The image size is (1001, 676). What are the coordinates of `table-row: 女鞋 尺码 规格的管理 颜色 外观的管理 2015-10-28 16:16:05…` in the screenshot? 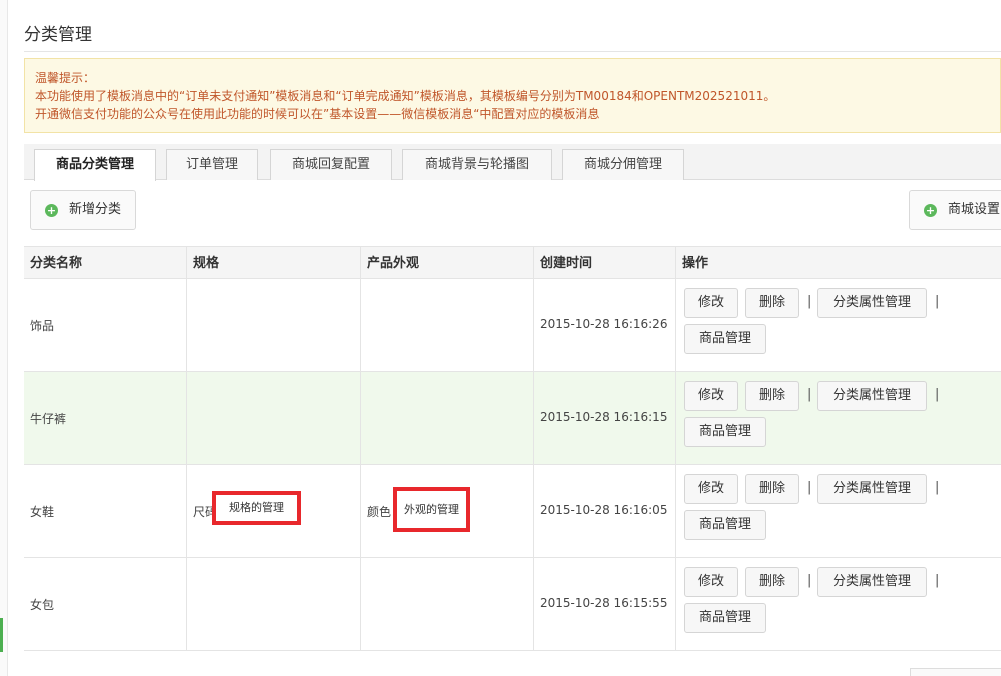 It's located at (512, 511).